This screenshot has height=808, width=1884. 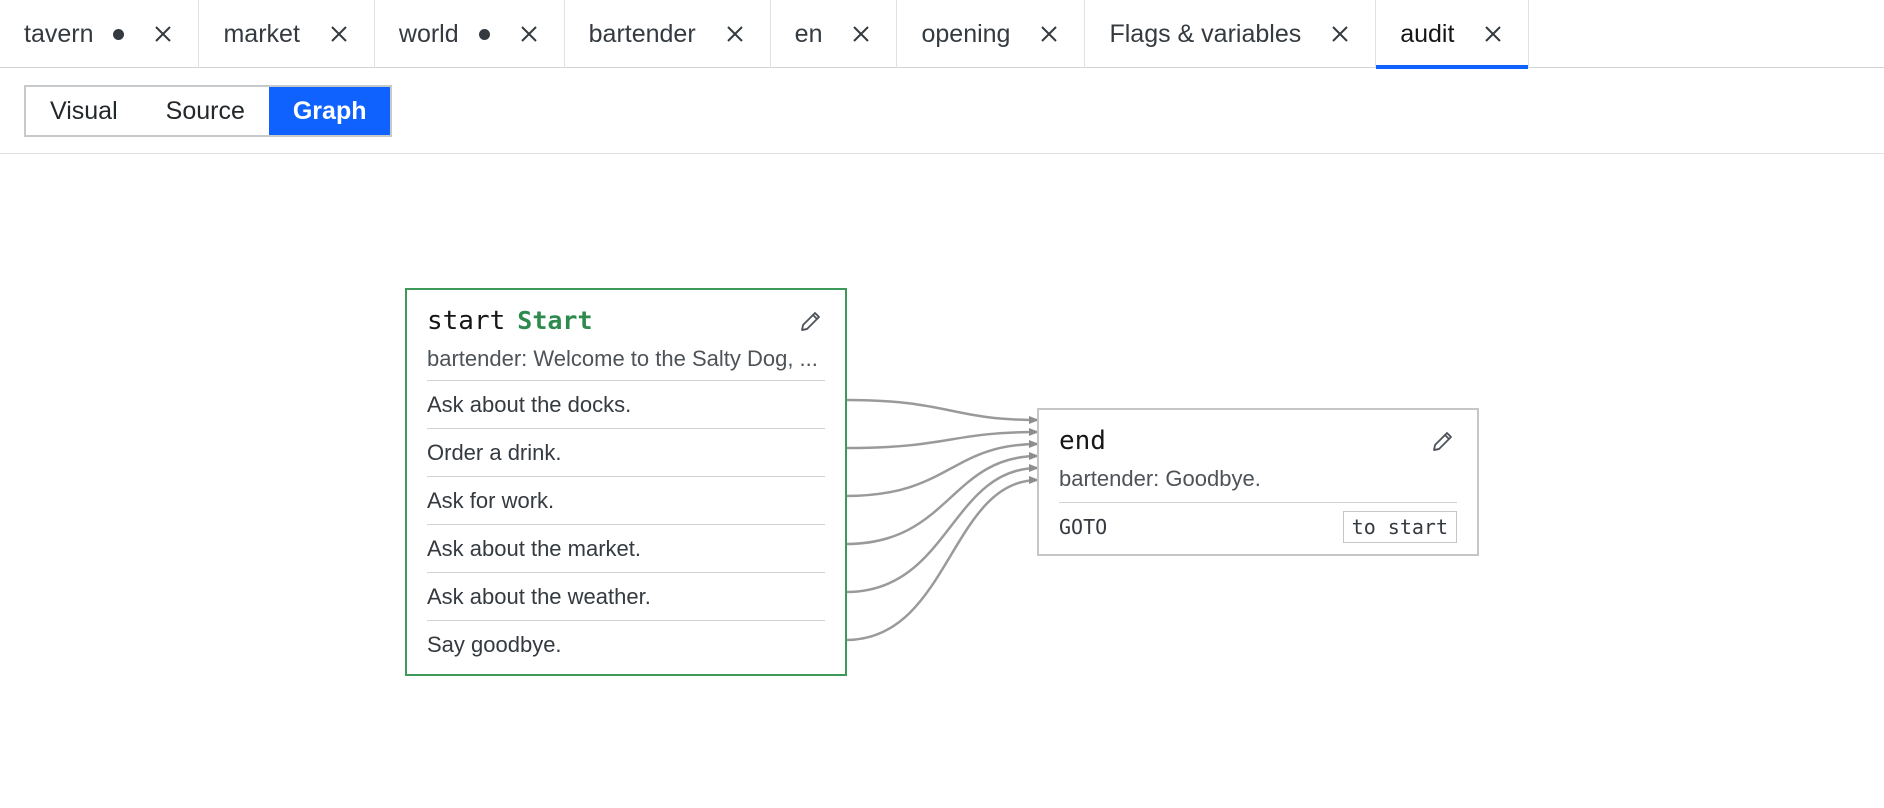 I want to click on goto-keyword: GOTO, so click(x=1083, y=526).